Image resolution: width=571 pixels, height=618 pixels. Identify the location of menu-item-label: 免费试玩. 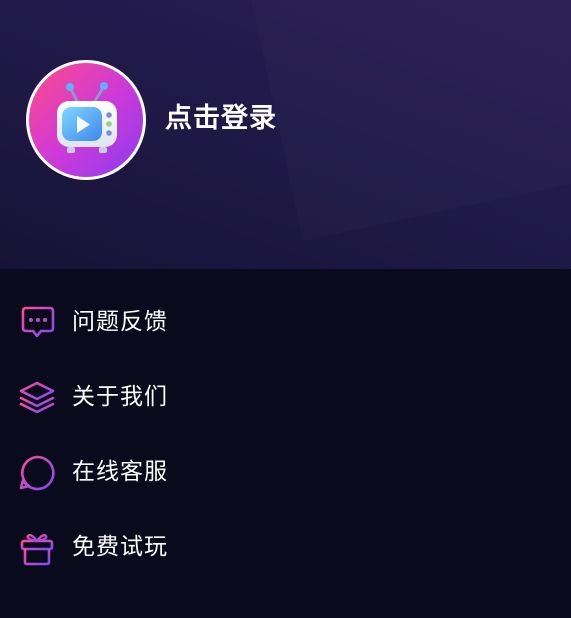
(120, 547).